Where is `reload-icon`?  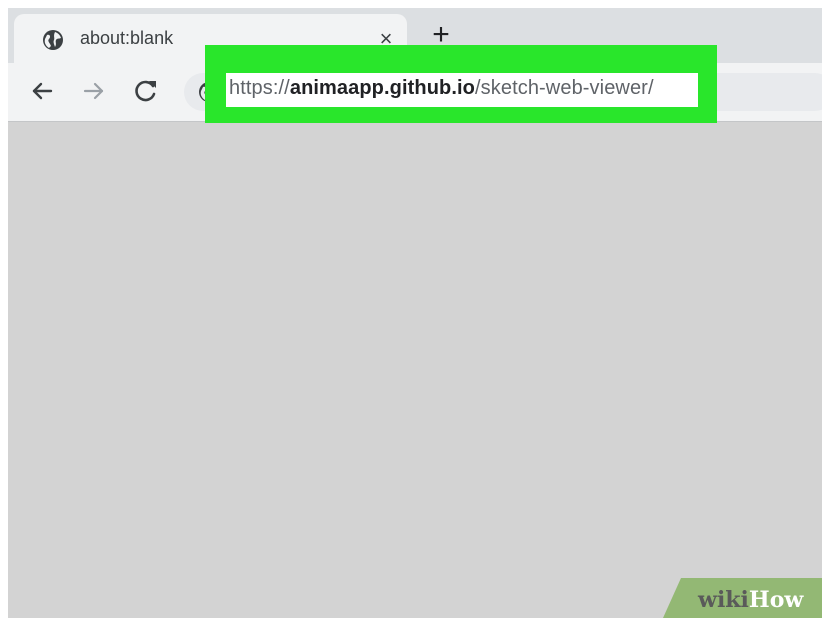 reload-icon is located at coordinates (145, 91).